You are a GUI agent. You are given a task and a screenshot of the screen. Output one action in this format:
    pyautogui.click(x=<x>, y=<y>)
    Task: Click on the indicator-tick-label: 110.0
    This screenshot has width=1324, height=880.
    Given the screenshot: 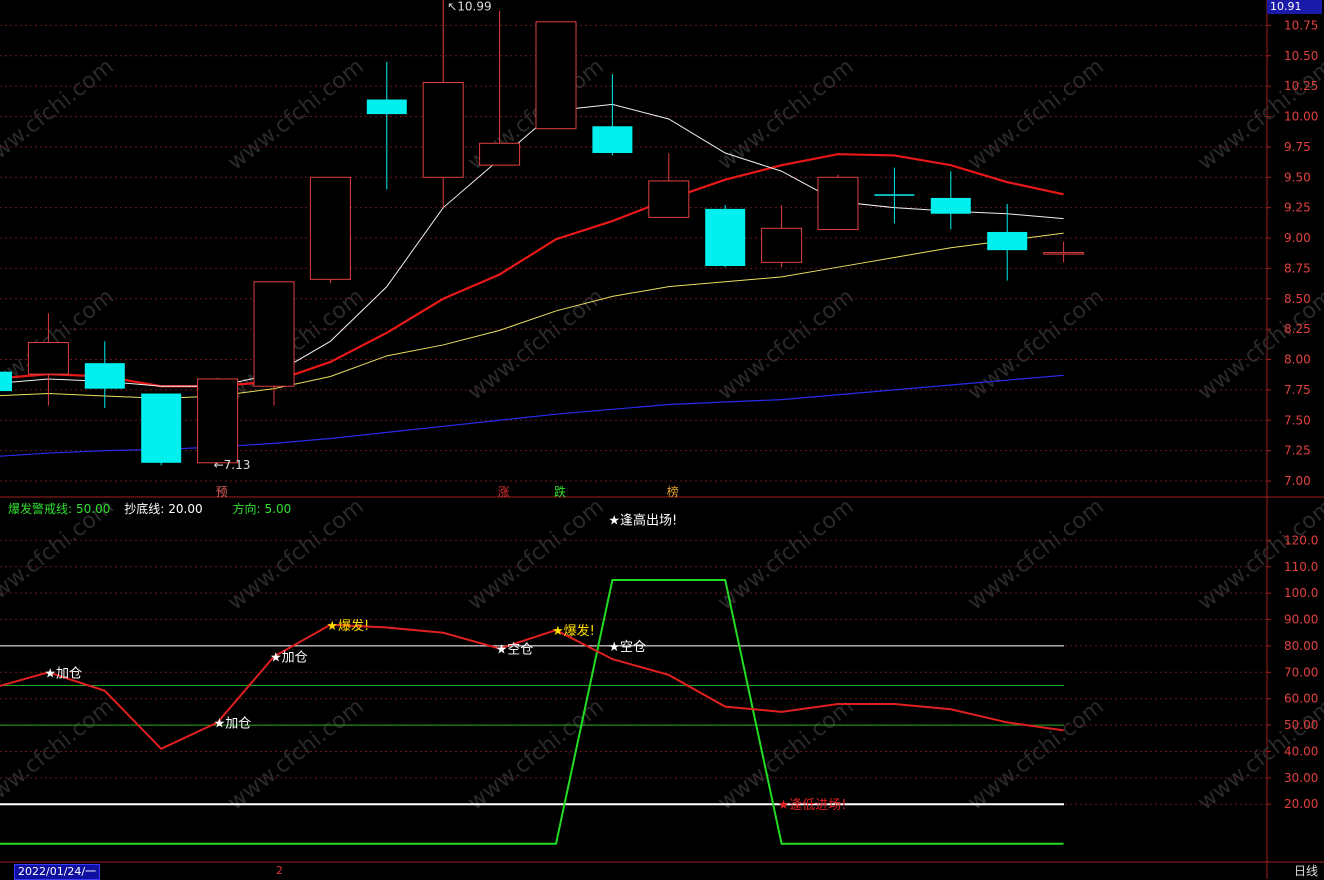 What is the action you would take?
    pyautogui.click(x=1301, y=567)
    